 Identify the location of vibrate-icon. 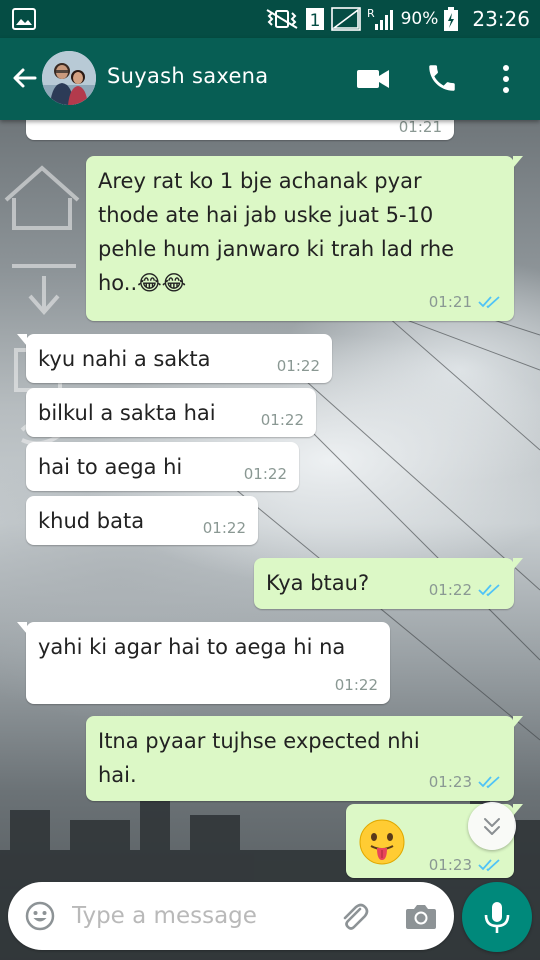
(282, 19).